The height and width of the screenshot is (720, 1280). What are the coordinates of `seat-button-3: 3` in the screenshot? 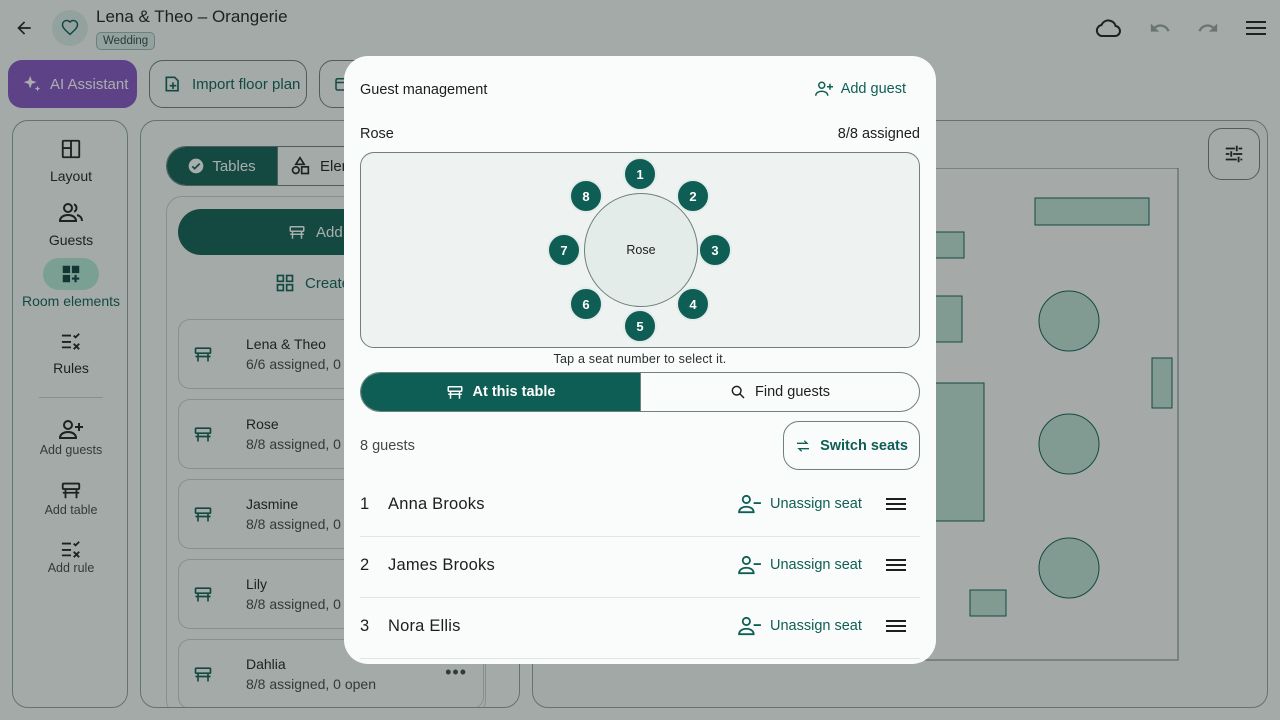 It's located at (715, 250).